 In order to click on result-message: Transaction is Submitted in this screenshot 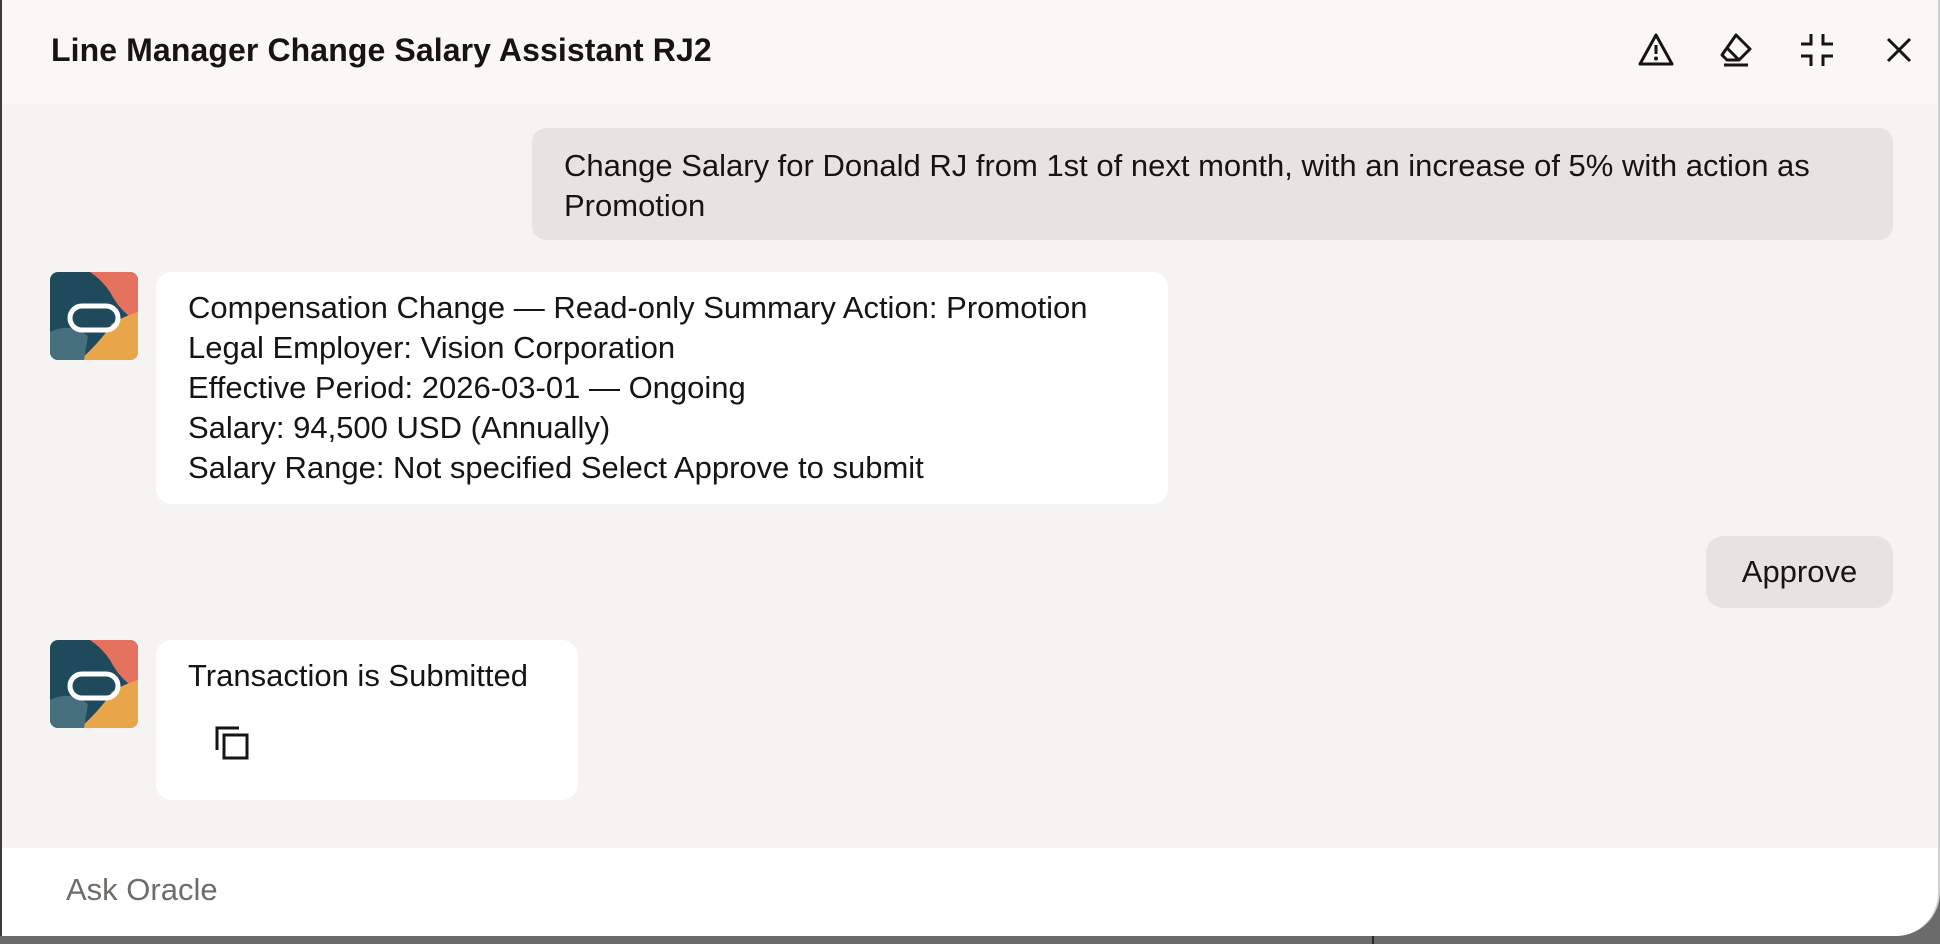, I will do `click(358, 675)`.